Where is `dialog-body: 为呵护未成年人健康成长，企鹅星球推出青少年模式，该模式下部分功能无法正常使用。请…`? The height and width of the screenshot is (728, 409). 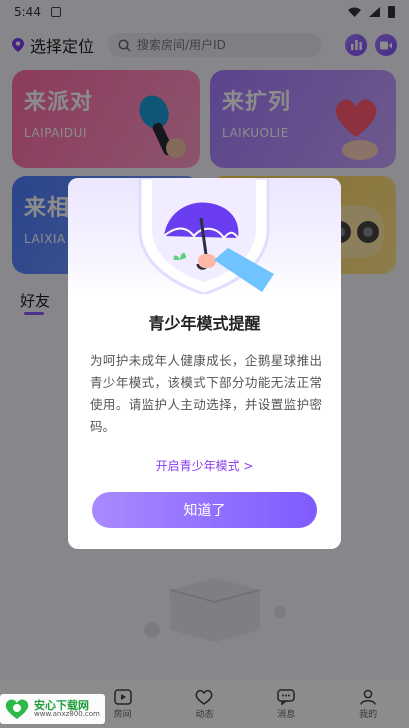
dialog-body: 为呵护未成年人健康成长，企鹅星球推出青少年模式，该模式下部分功能无法正常使用。请… is located at coordinates (206, 393).